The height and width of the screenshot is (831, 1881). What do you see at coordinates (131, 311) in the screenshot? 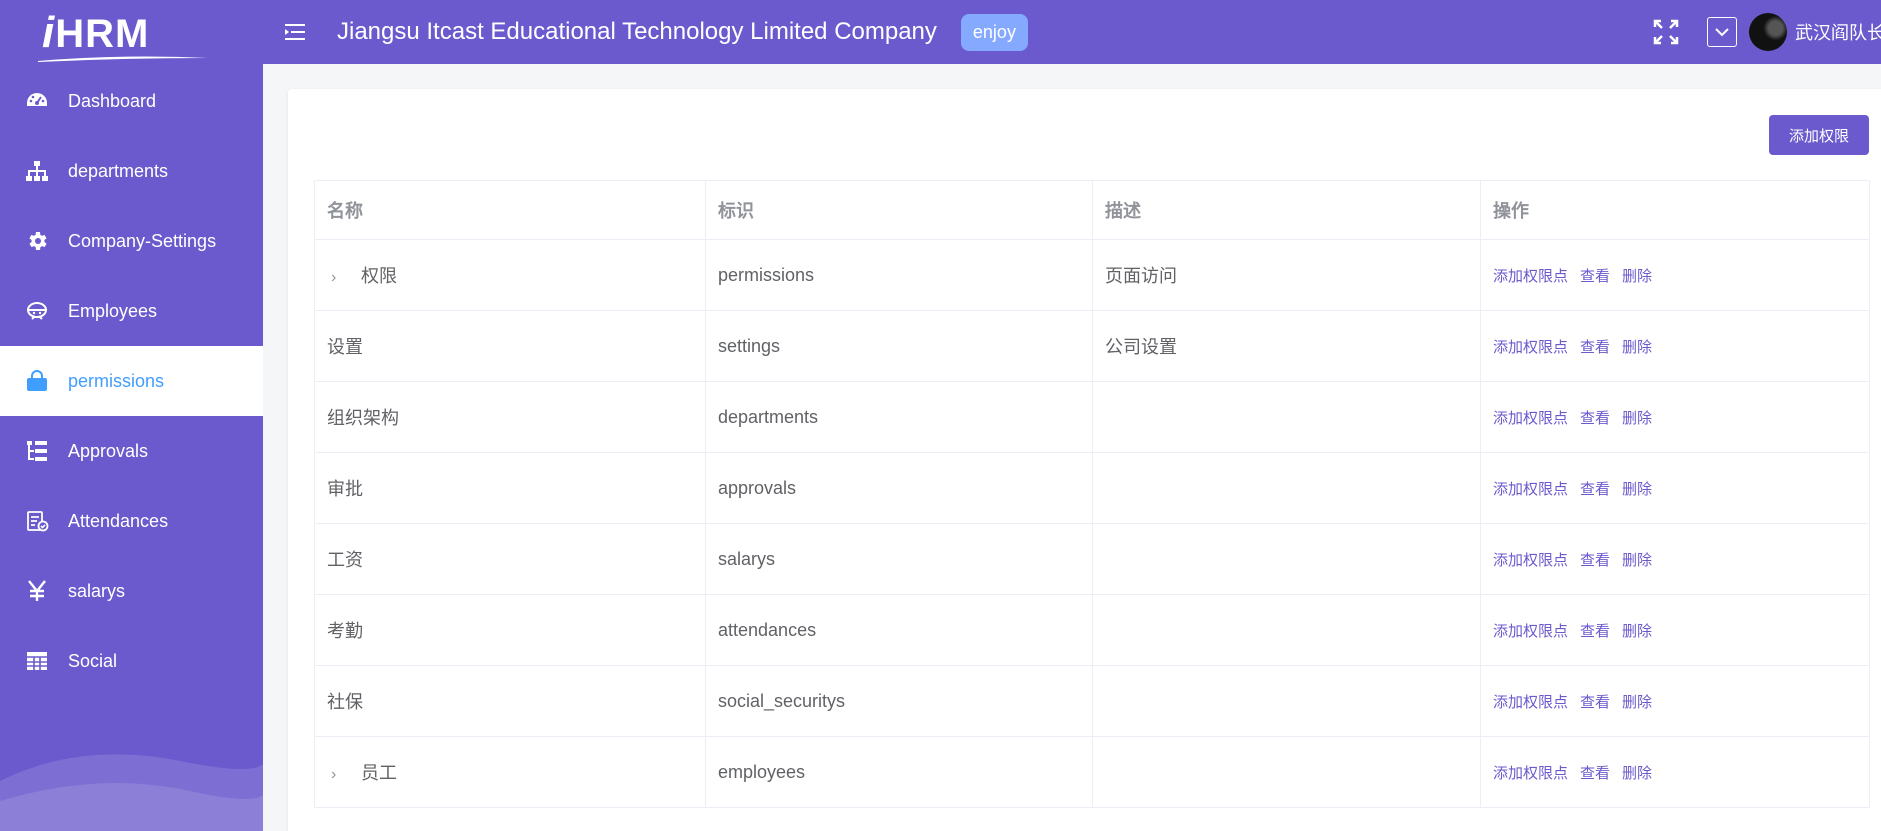
I see `sidebar-item-employees: Employees` at bounding box center [131, 311].